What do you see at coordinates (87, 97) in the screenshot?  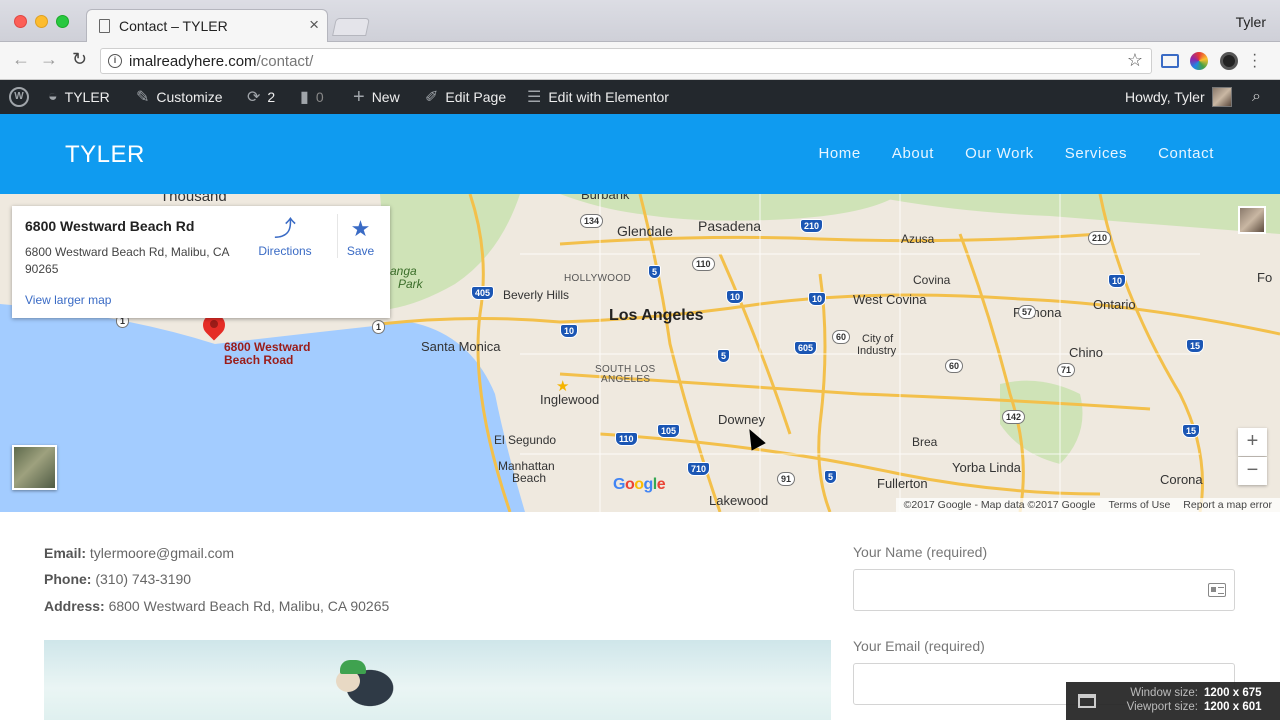 I see `wp-site-name: TYLER` at bounding box center [87, 97].